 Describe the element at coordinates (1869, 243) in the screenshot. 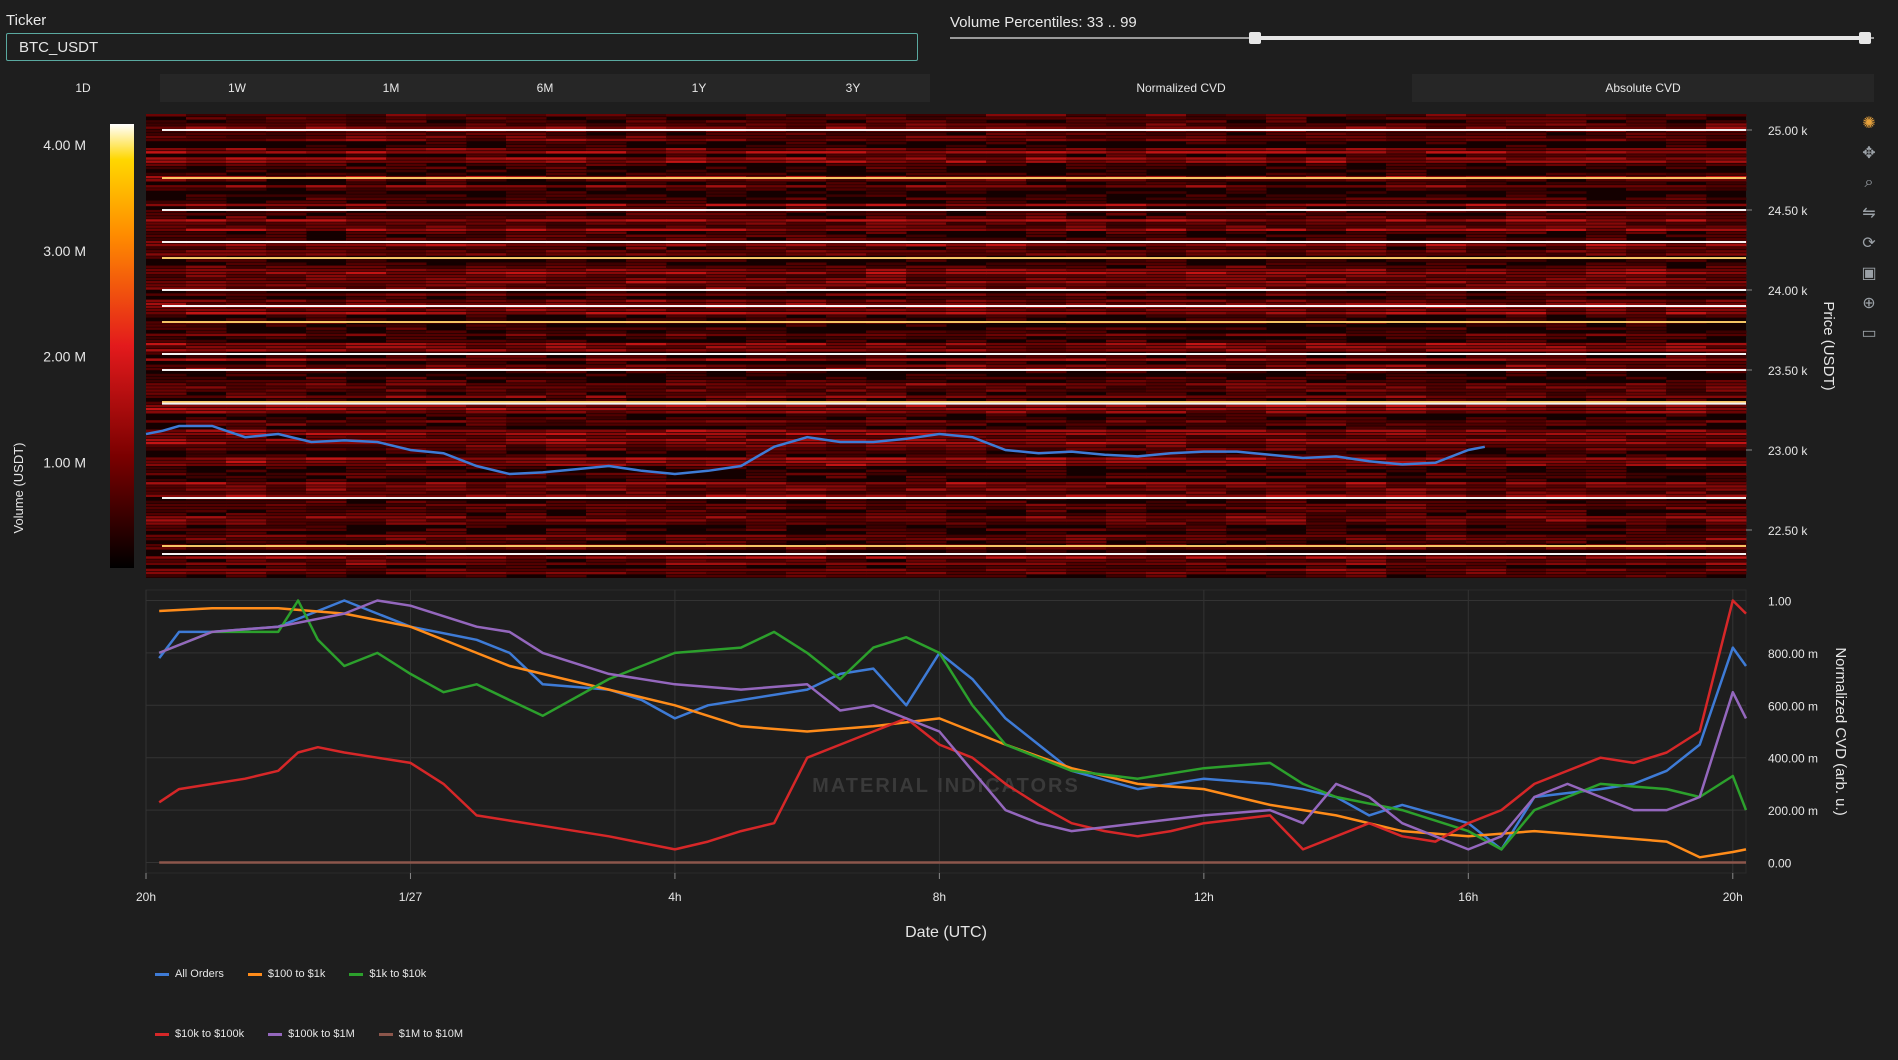

I see `autoscale-icon: ⟳` at that location.